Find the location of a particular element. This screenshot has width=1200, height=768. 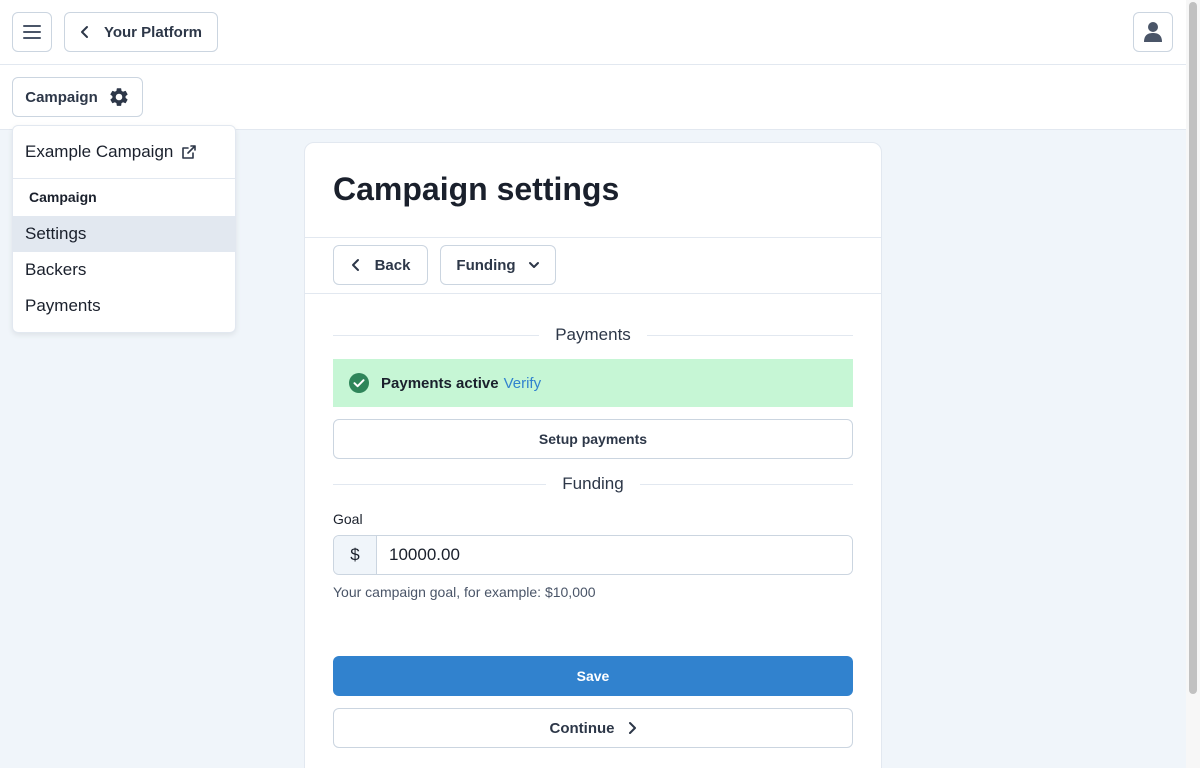

section-select-button: Funding is located at coordinates (498, 265).